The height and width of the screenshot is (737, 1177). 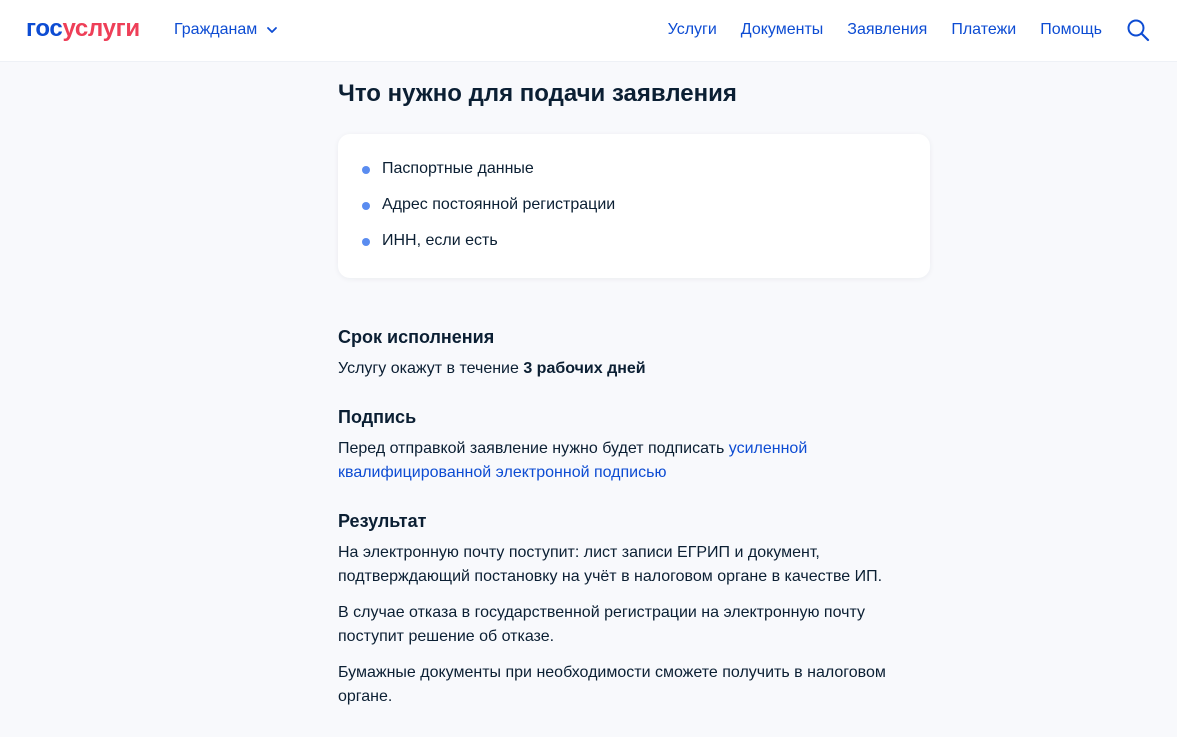 I want to click on nav-services: Услуги, so click(x=692, y=30).